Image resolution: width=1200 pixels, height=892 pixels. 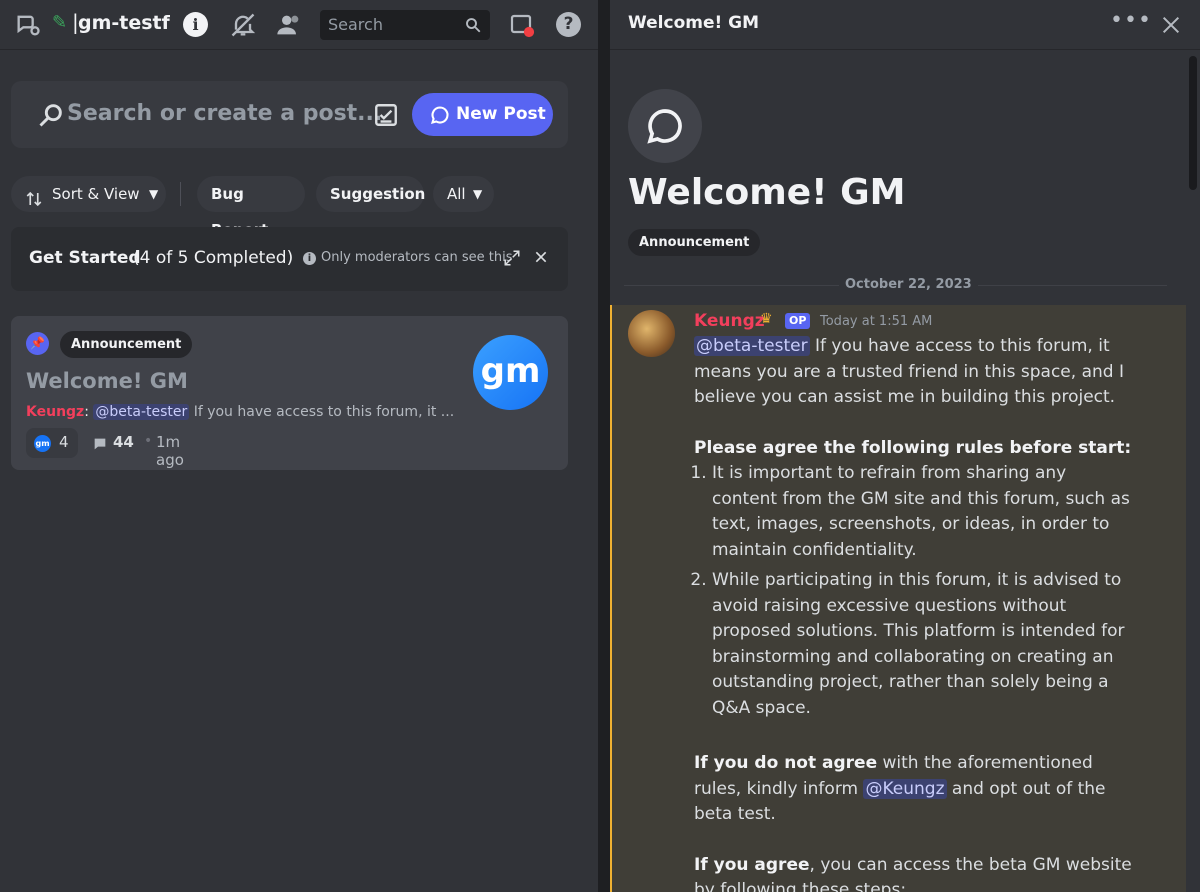 I want to click on message-timestamp: Today at 1:51 AM, so click(x=876, y=321).